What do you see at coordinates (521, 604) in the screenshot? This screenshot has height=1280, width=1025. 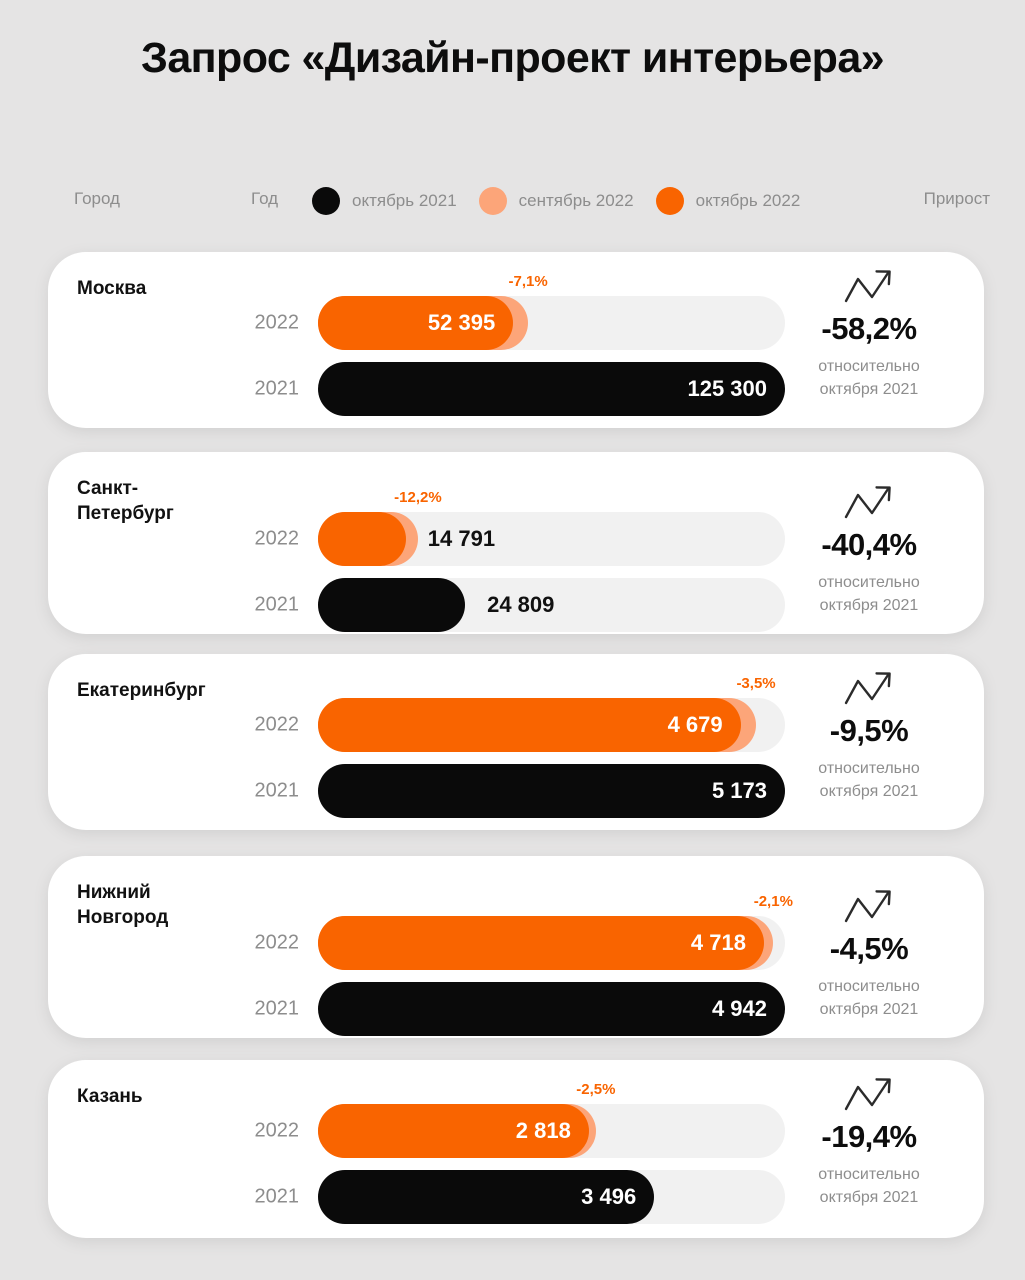 I see `bar-value-label: 24 809` at bounding box center [521, 604].